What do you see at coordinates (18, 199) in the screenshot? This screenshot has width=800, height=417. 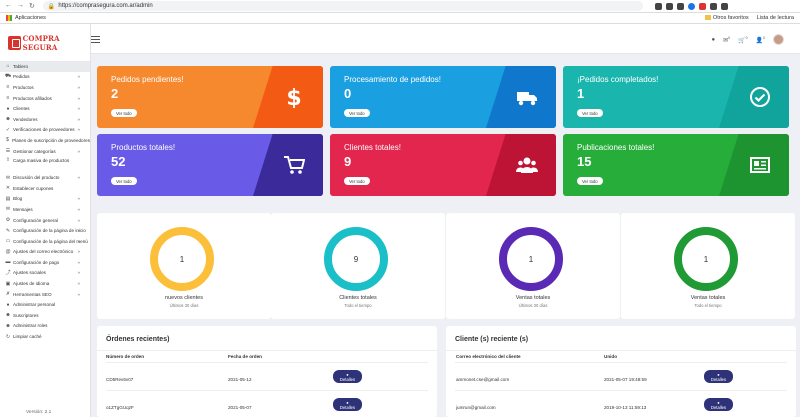 I see `sidebar-item-label: Blog` at bounding box center [18, 199].